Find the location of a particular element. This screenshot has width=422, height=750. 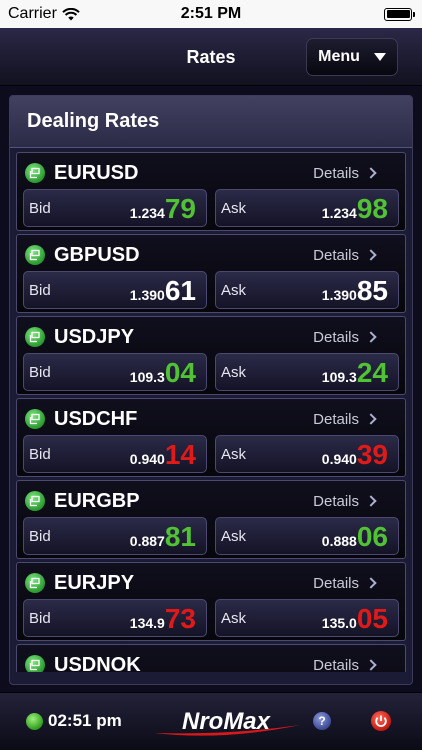

ask-price: 1.390 85 is located at coordinates (355, 291).